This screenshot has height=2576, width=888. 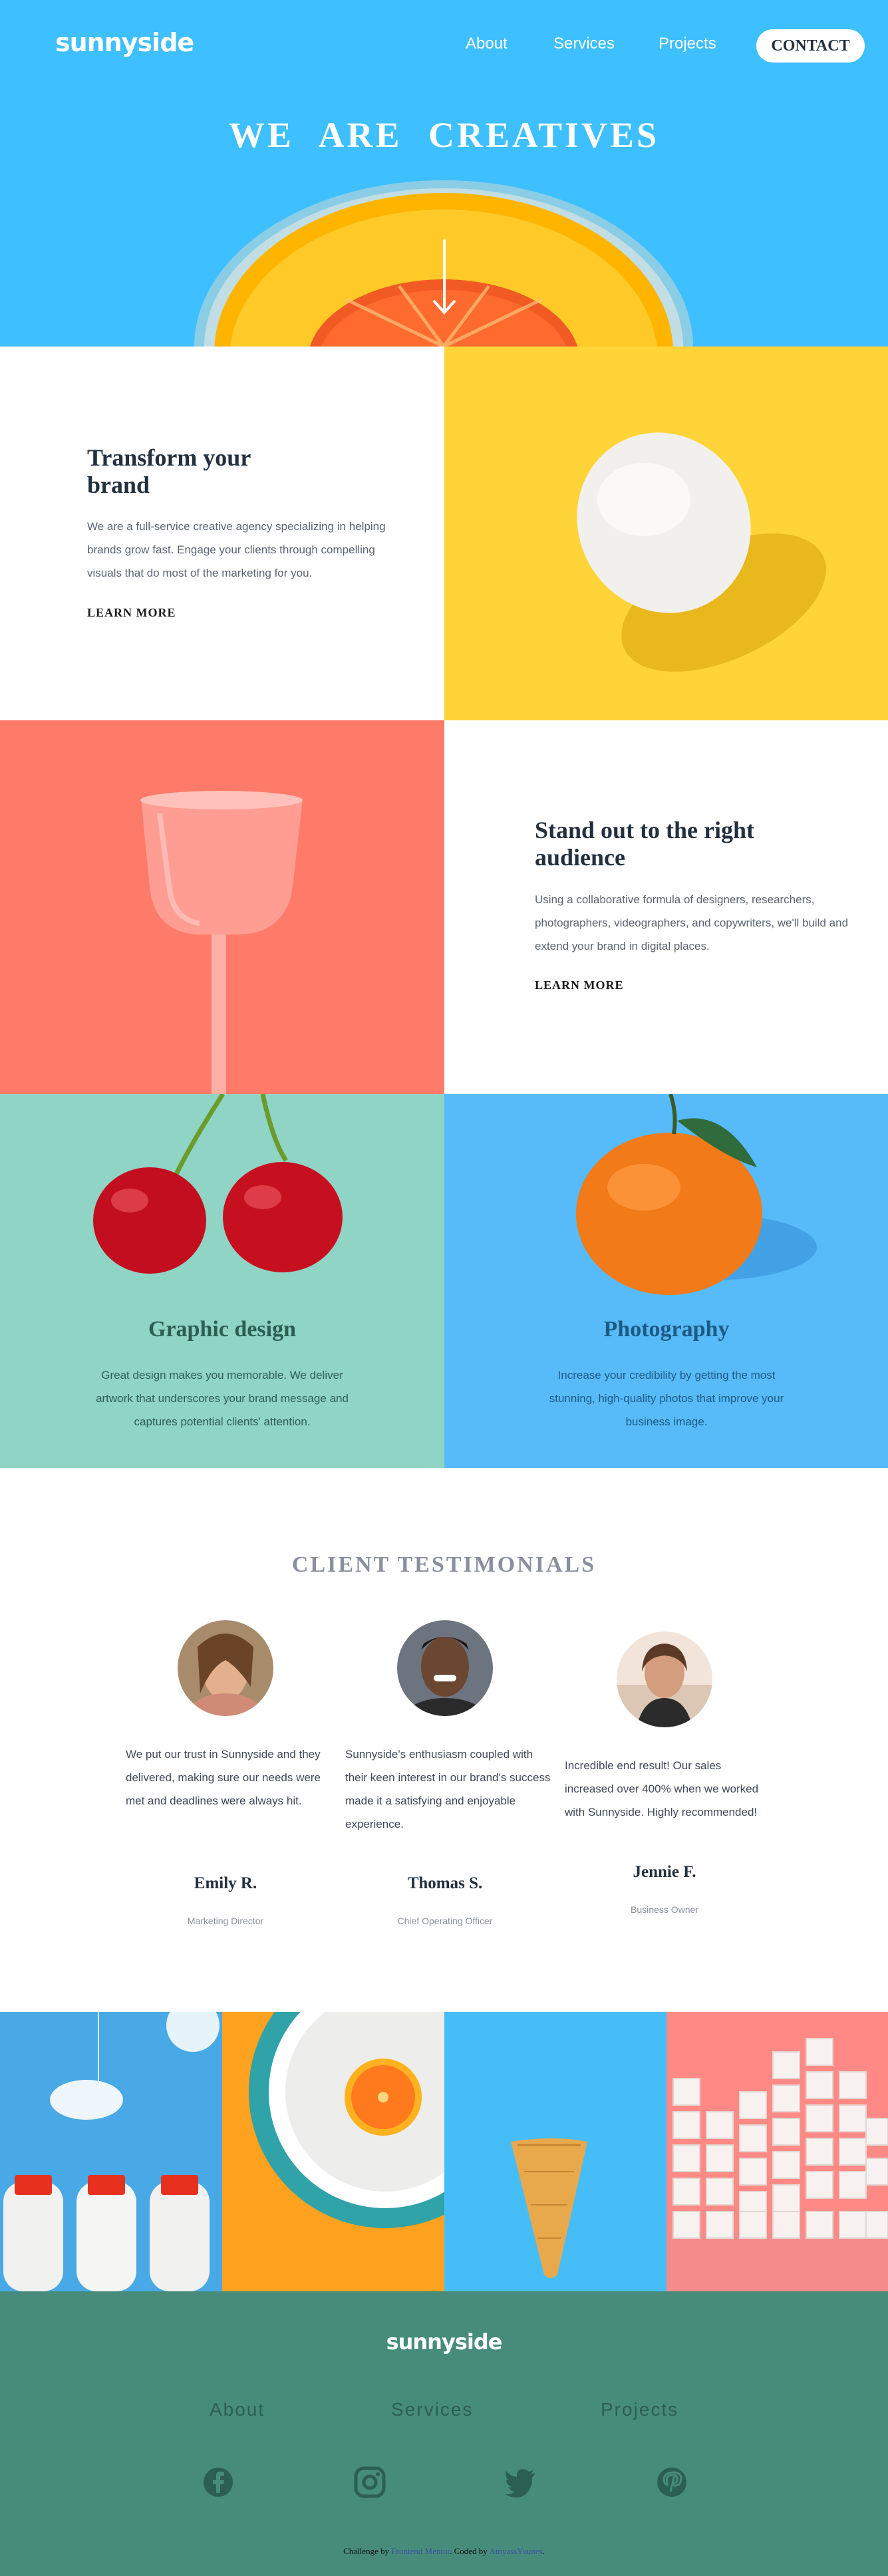 I want to click on author-link: AmyassYounes, so click(x=515, y=2551).